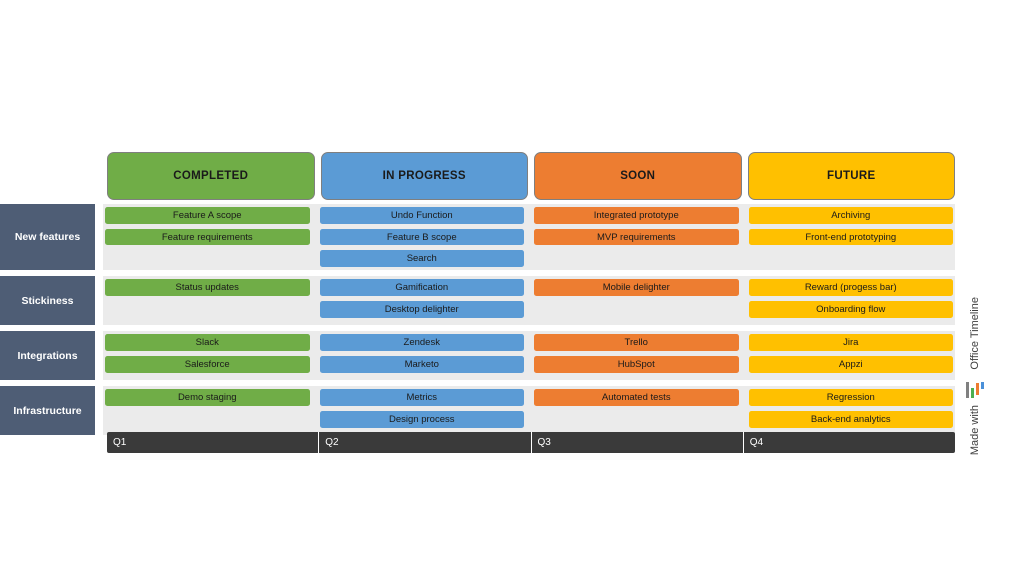 This screenshot has height=576, width=1024. I want to click on task-bar: Automated tests, so click(636, 397).